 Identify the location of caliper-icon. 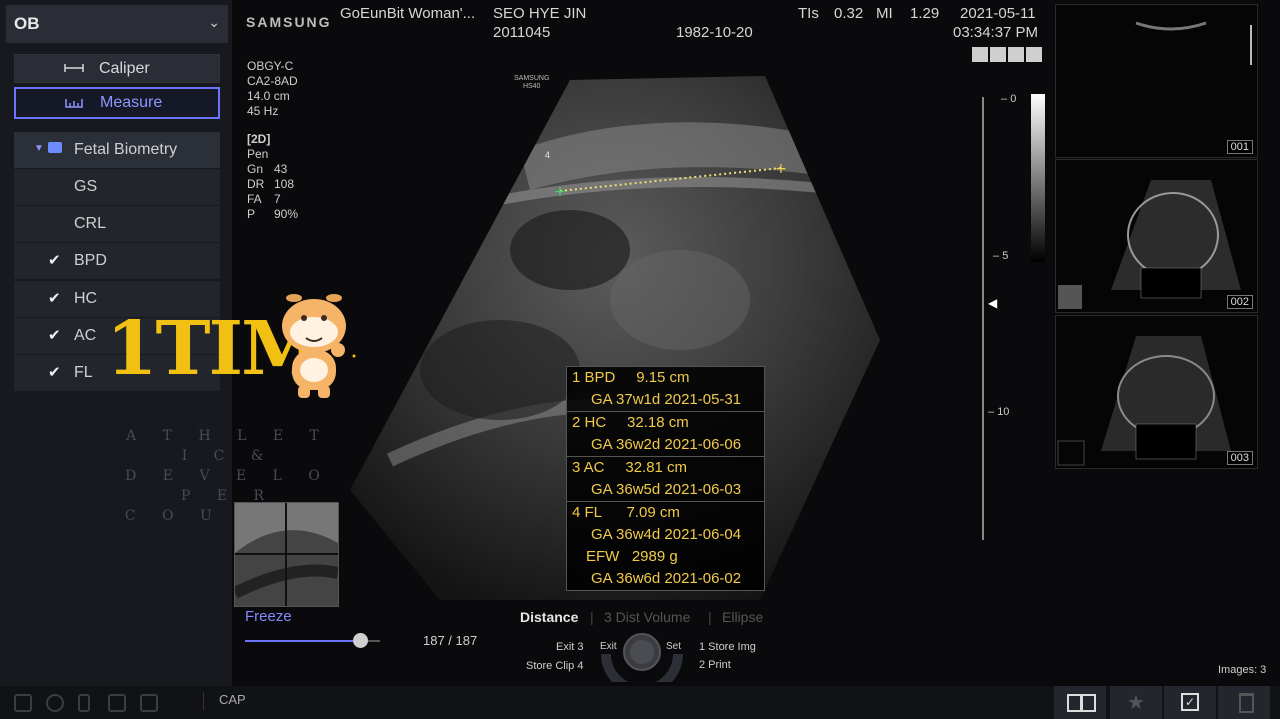
(74, 69).